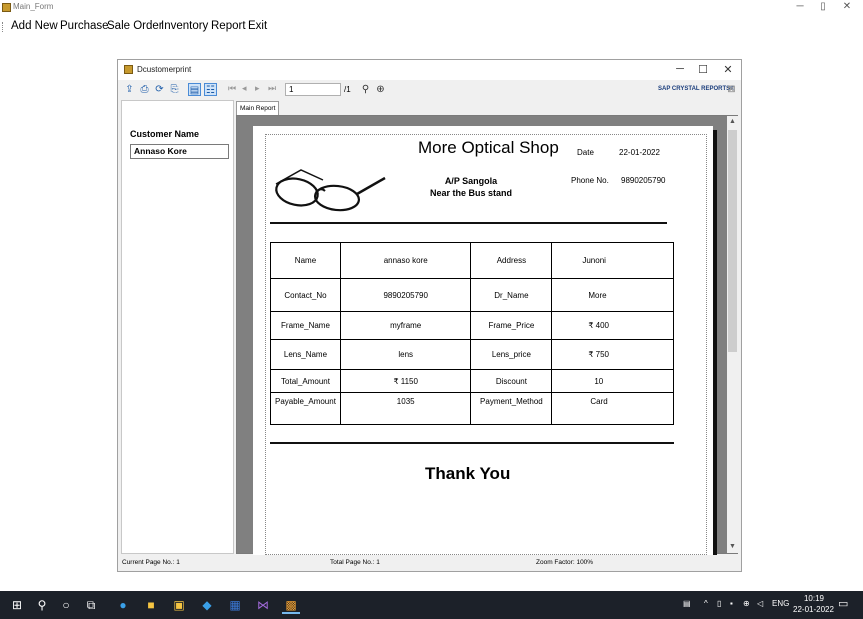 The height and width of the screenshot is (619, 863). What do you see at coordinates (405, 295) in the screenshot?
I see `cell-value: 9890205790` at bounding box center [405, 295].